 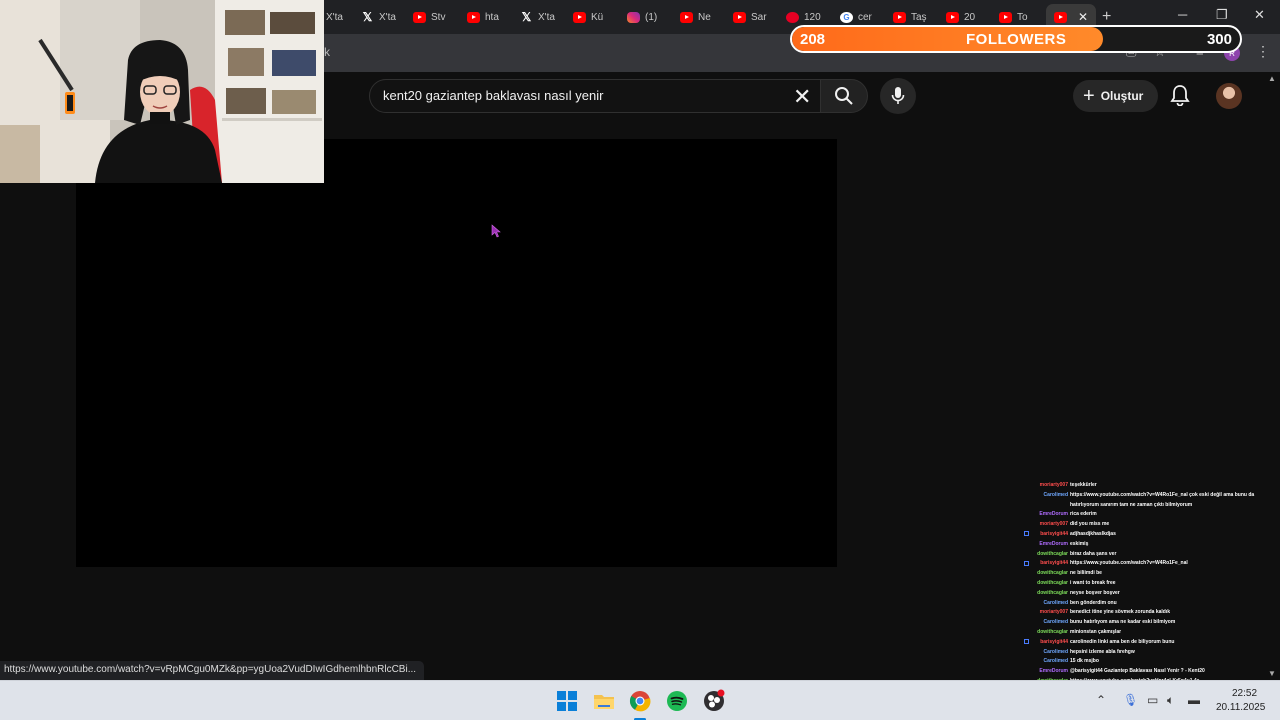 I want to click on scroll-up-arrow-icon: ▲, so click(x=1272, y=78).